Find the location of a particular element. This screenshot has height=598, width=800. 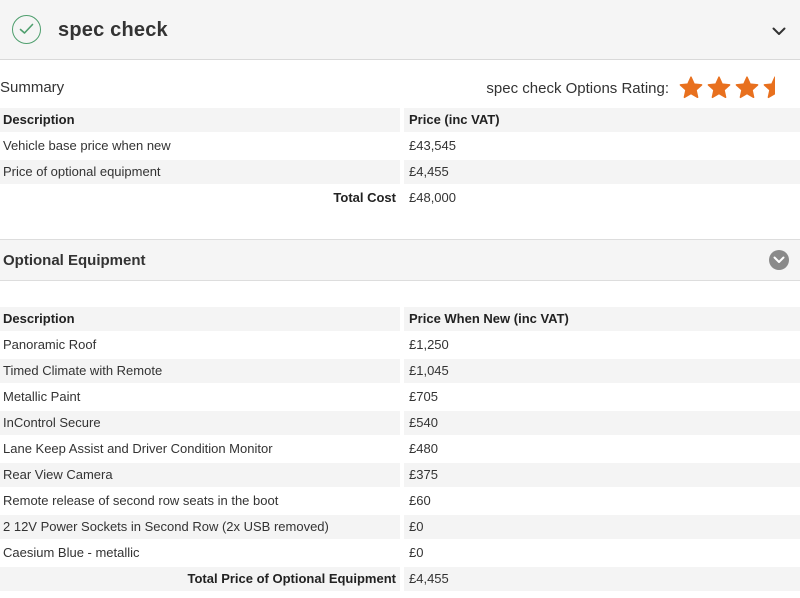

column-header-price: Price (inc VAT) is located at coordinates (602, 120).